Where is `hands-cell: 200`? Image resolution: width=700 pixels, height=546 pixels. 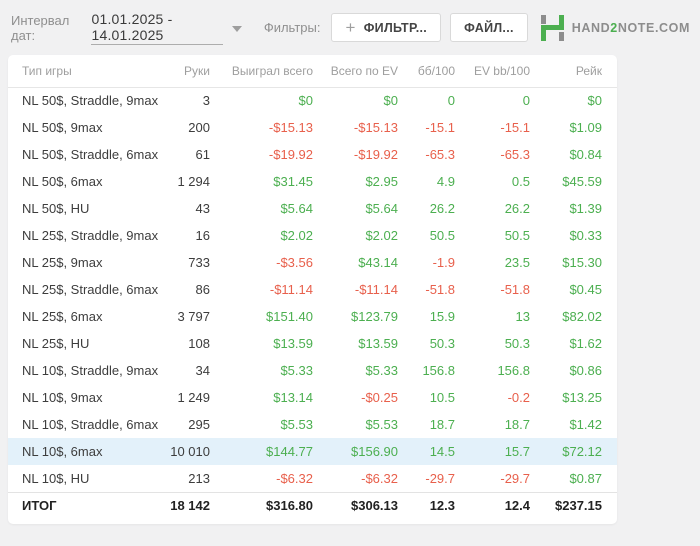 hands-cell: 200 is located at coordinates (199, 127).